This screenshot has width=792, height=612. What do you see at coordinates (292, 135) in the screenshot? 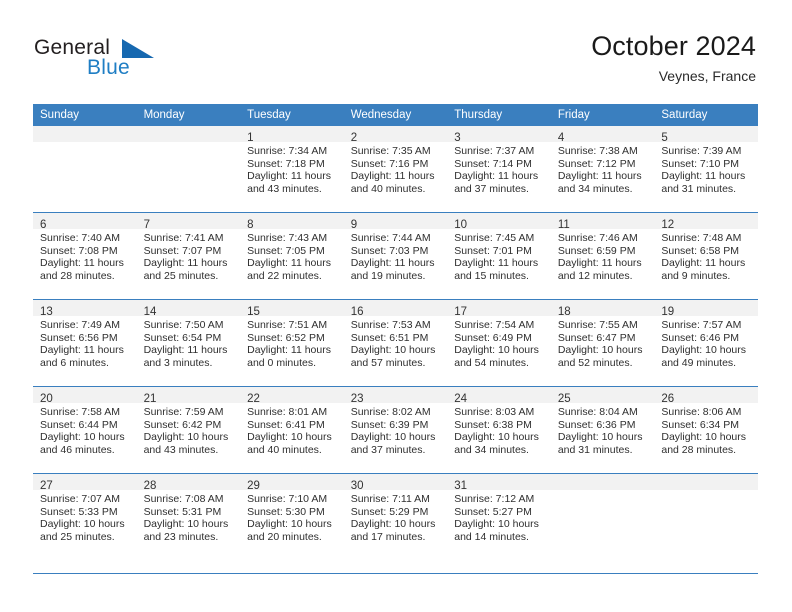
I see `day-number-band: 1` at bounding box center [292, 135].